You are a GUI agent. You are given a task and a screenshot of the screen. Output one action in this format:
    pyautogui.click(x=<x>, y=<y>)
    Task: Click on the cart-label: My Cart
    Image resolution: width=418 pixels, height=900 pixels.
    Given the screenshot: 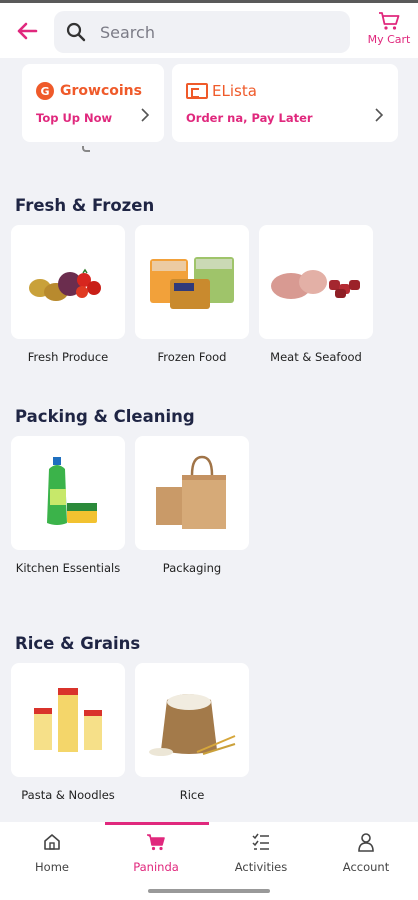 What is the action you would take?
    pyautogui.click(x=389, y=39)
    